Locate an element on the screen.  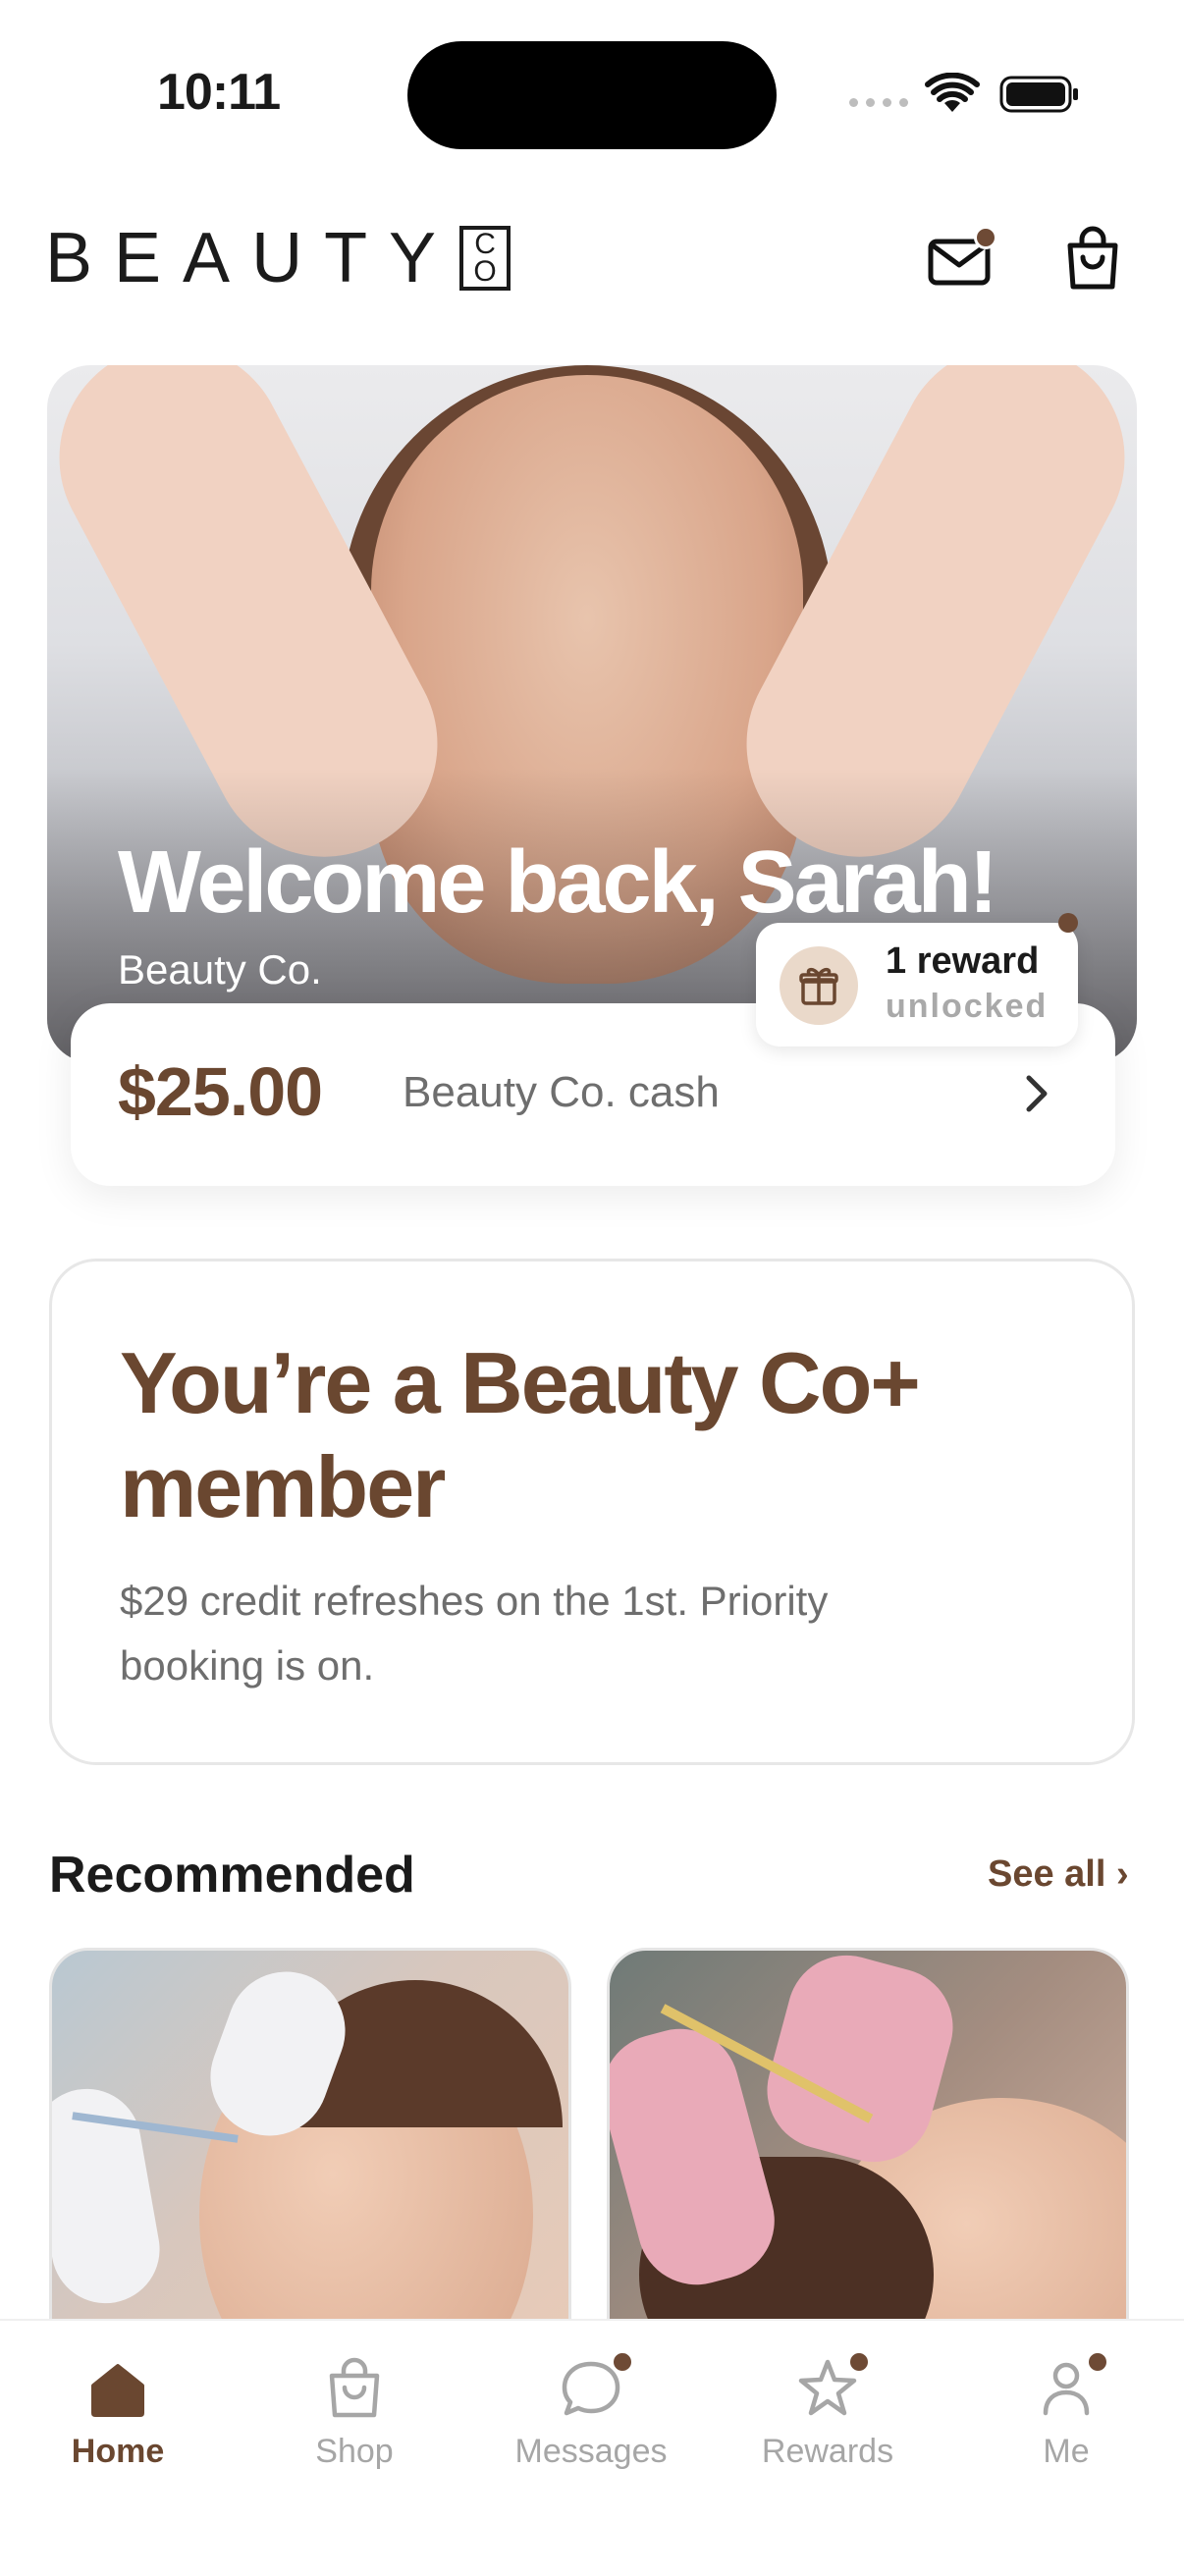
gift-icon is located at coordinates (819, 985).